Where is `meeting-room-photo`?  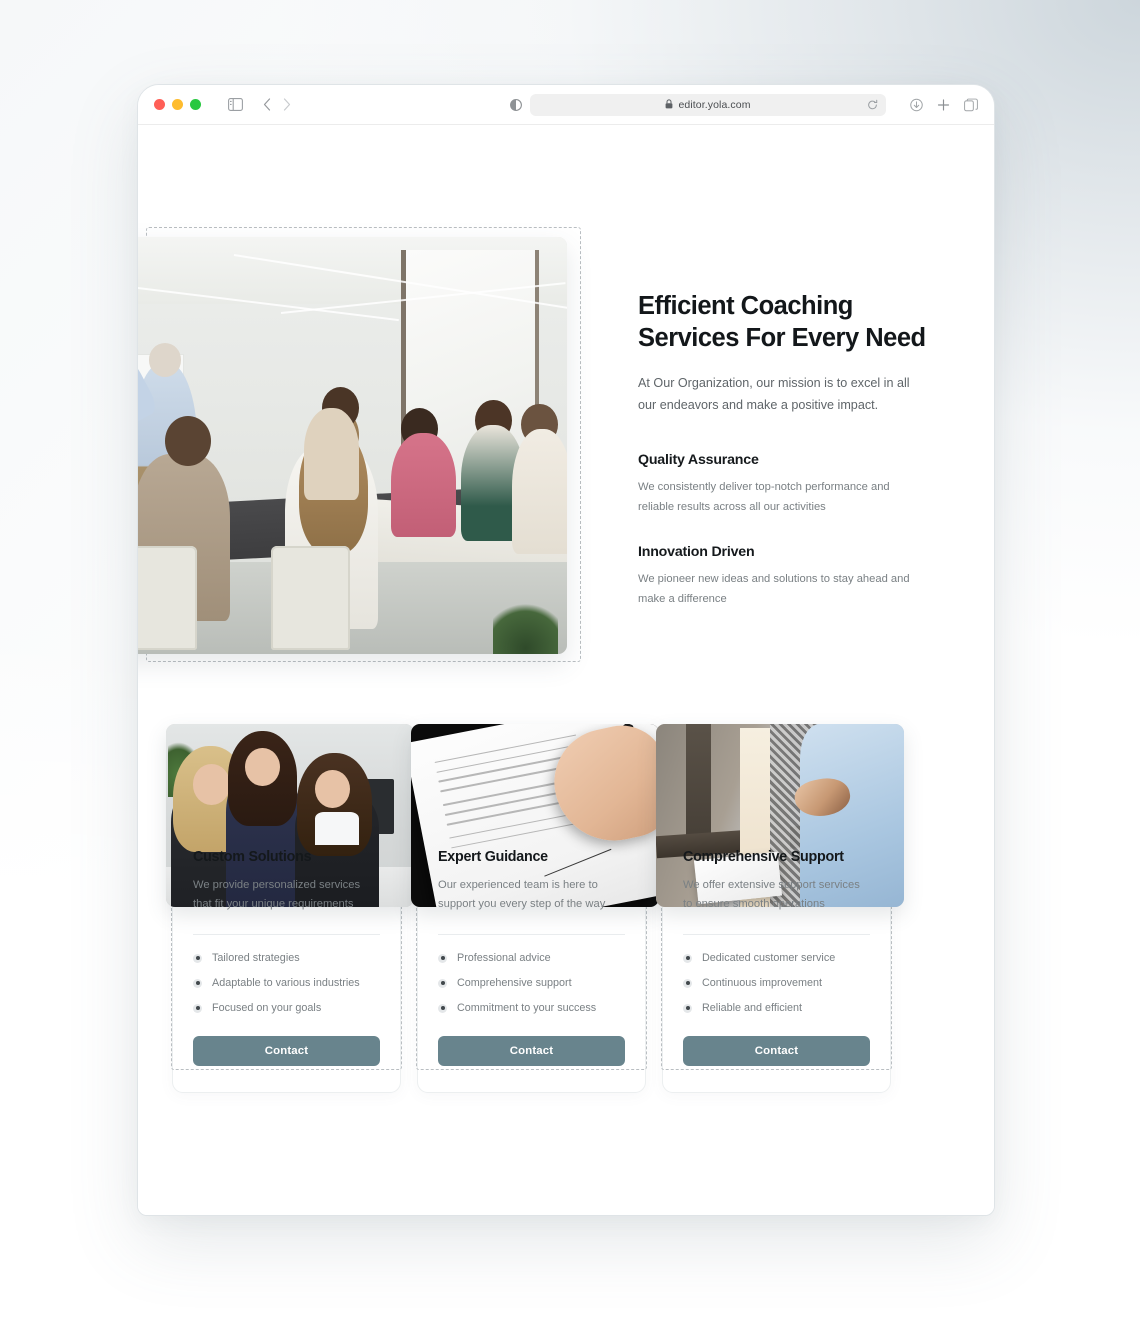 meeting-room-photo is located at coordinates (352, 445).